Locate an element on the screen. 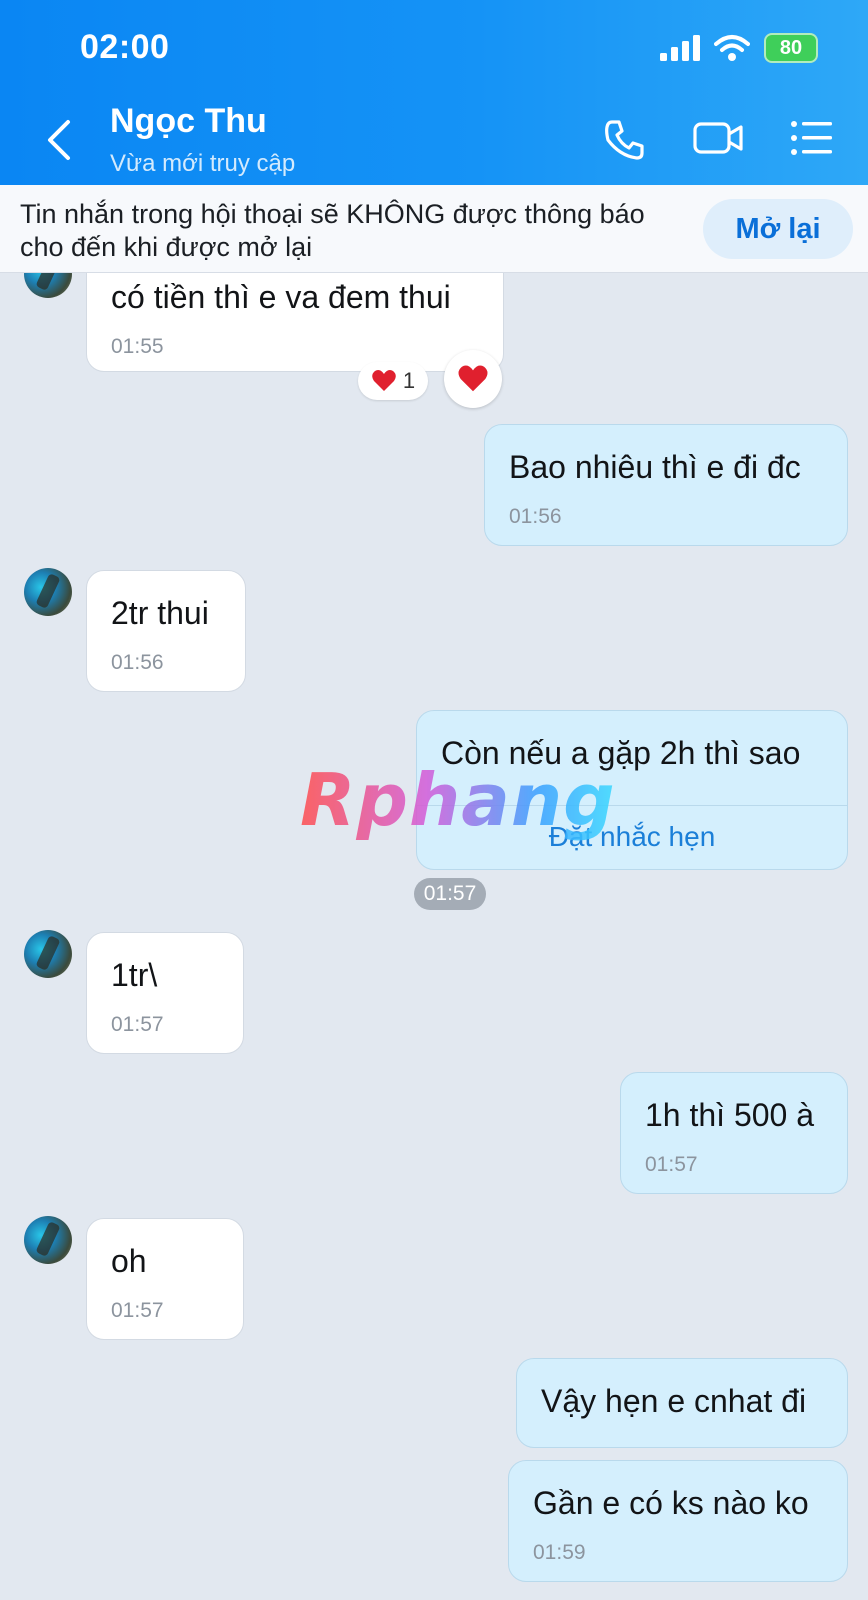 This screenshot has width=868, height=1600. contact-name: Ngọc Thu is located at coordinates (188, 121).